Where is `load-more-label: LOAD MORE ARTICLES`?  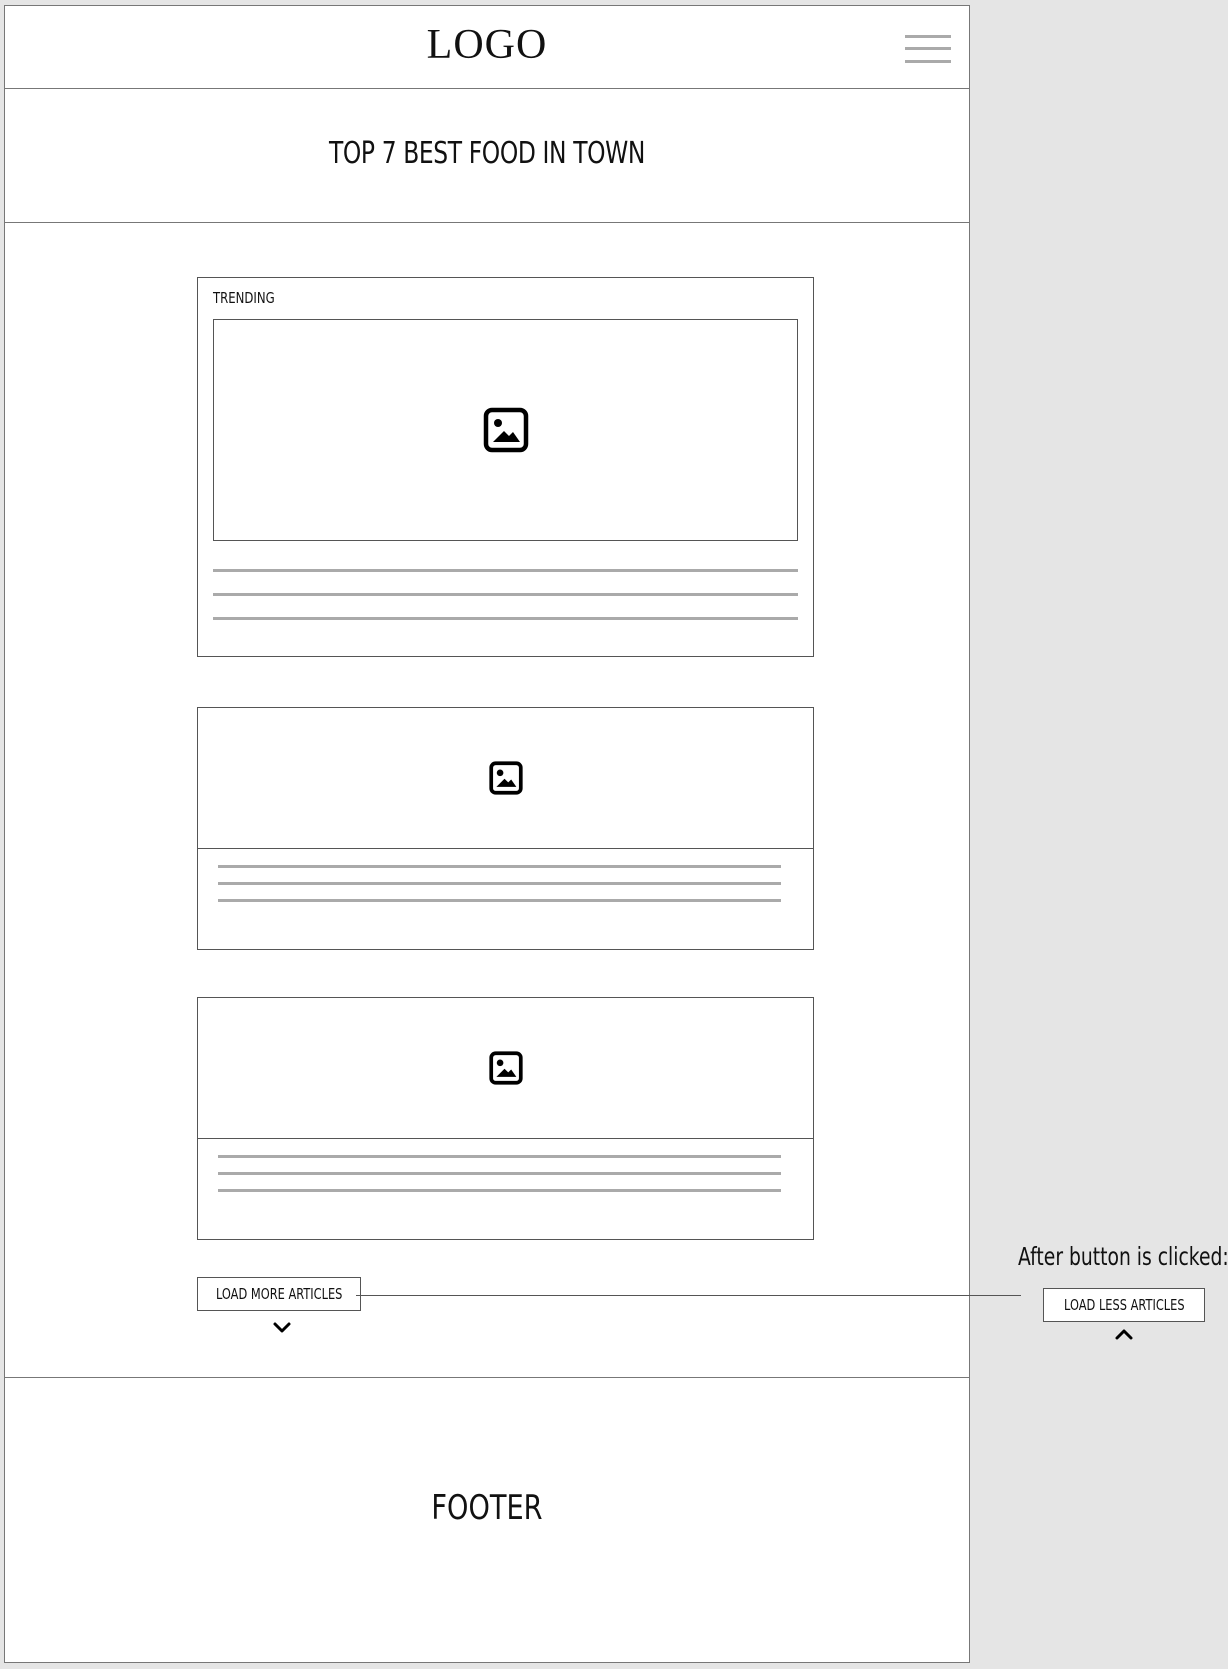 load-more-label: LOAD MORE ARTICLES is located at coordinates (279, 1293).